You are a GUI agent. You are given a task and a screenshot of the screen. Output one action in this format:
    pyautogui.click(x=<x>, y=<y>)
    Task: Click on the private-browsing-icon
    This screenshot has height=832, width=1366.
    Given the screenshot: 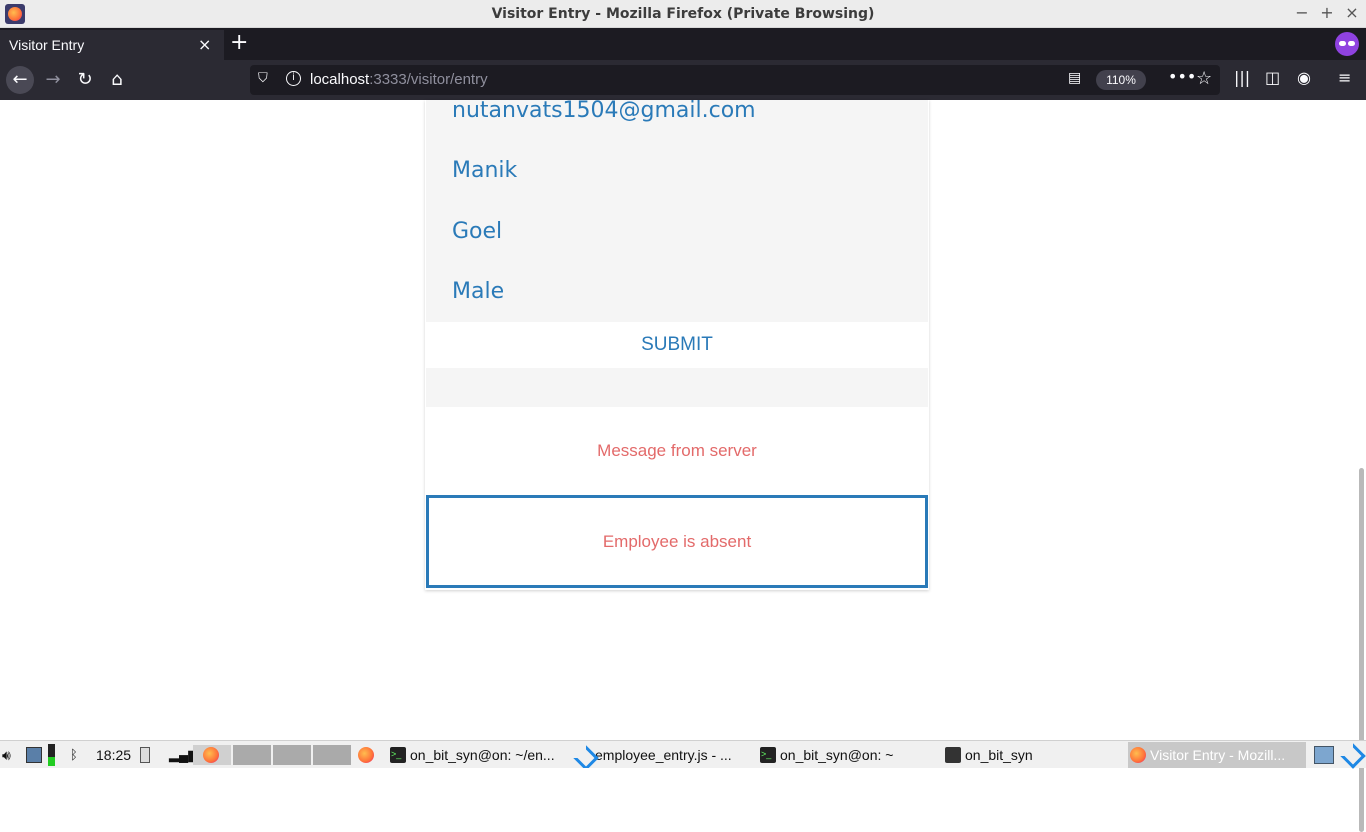 What is the action you would take?
    pyautogui.click(x=1347, y=44)
    